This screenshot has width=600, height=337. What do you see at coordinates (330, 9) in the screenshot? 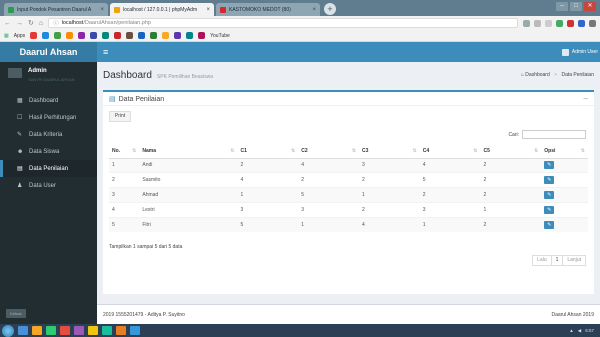
I see `new-tab-button: +` at bounding box center [330, 9].